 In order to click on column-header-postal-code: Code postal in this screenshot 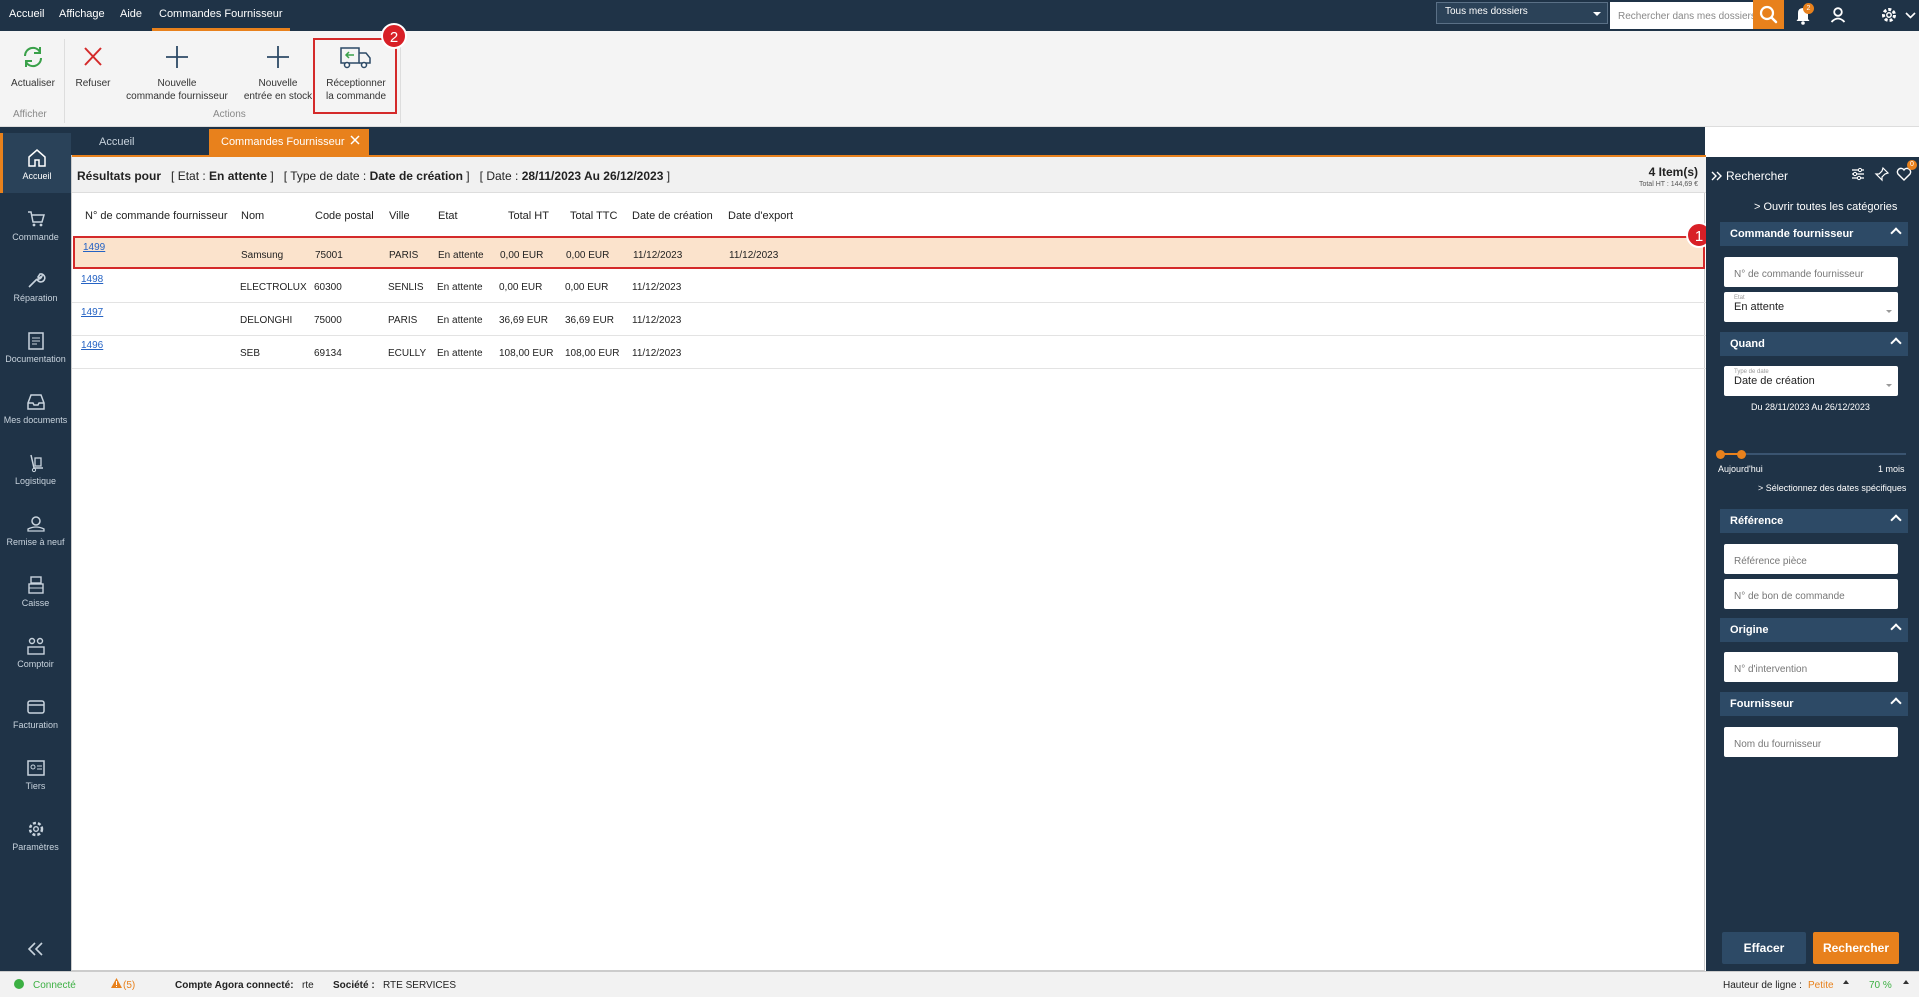, I will do `click(344, 216)`.